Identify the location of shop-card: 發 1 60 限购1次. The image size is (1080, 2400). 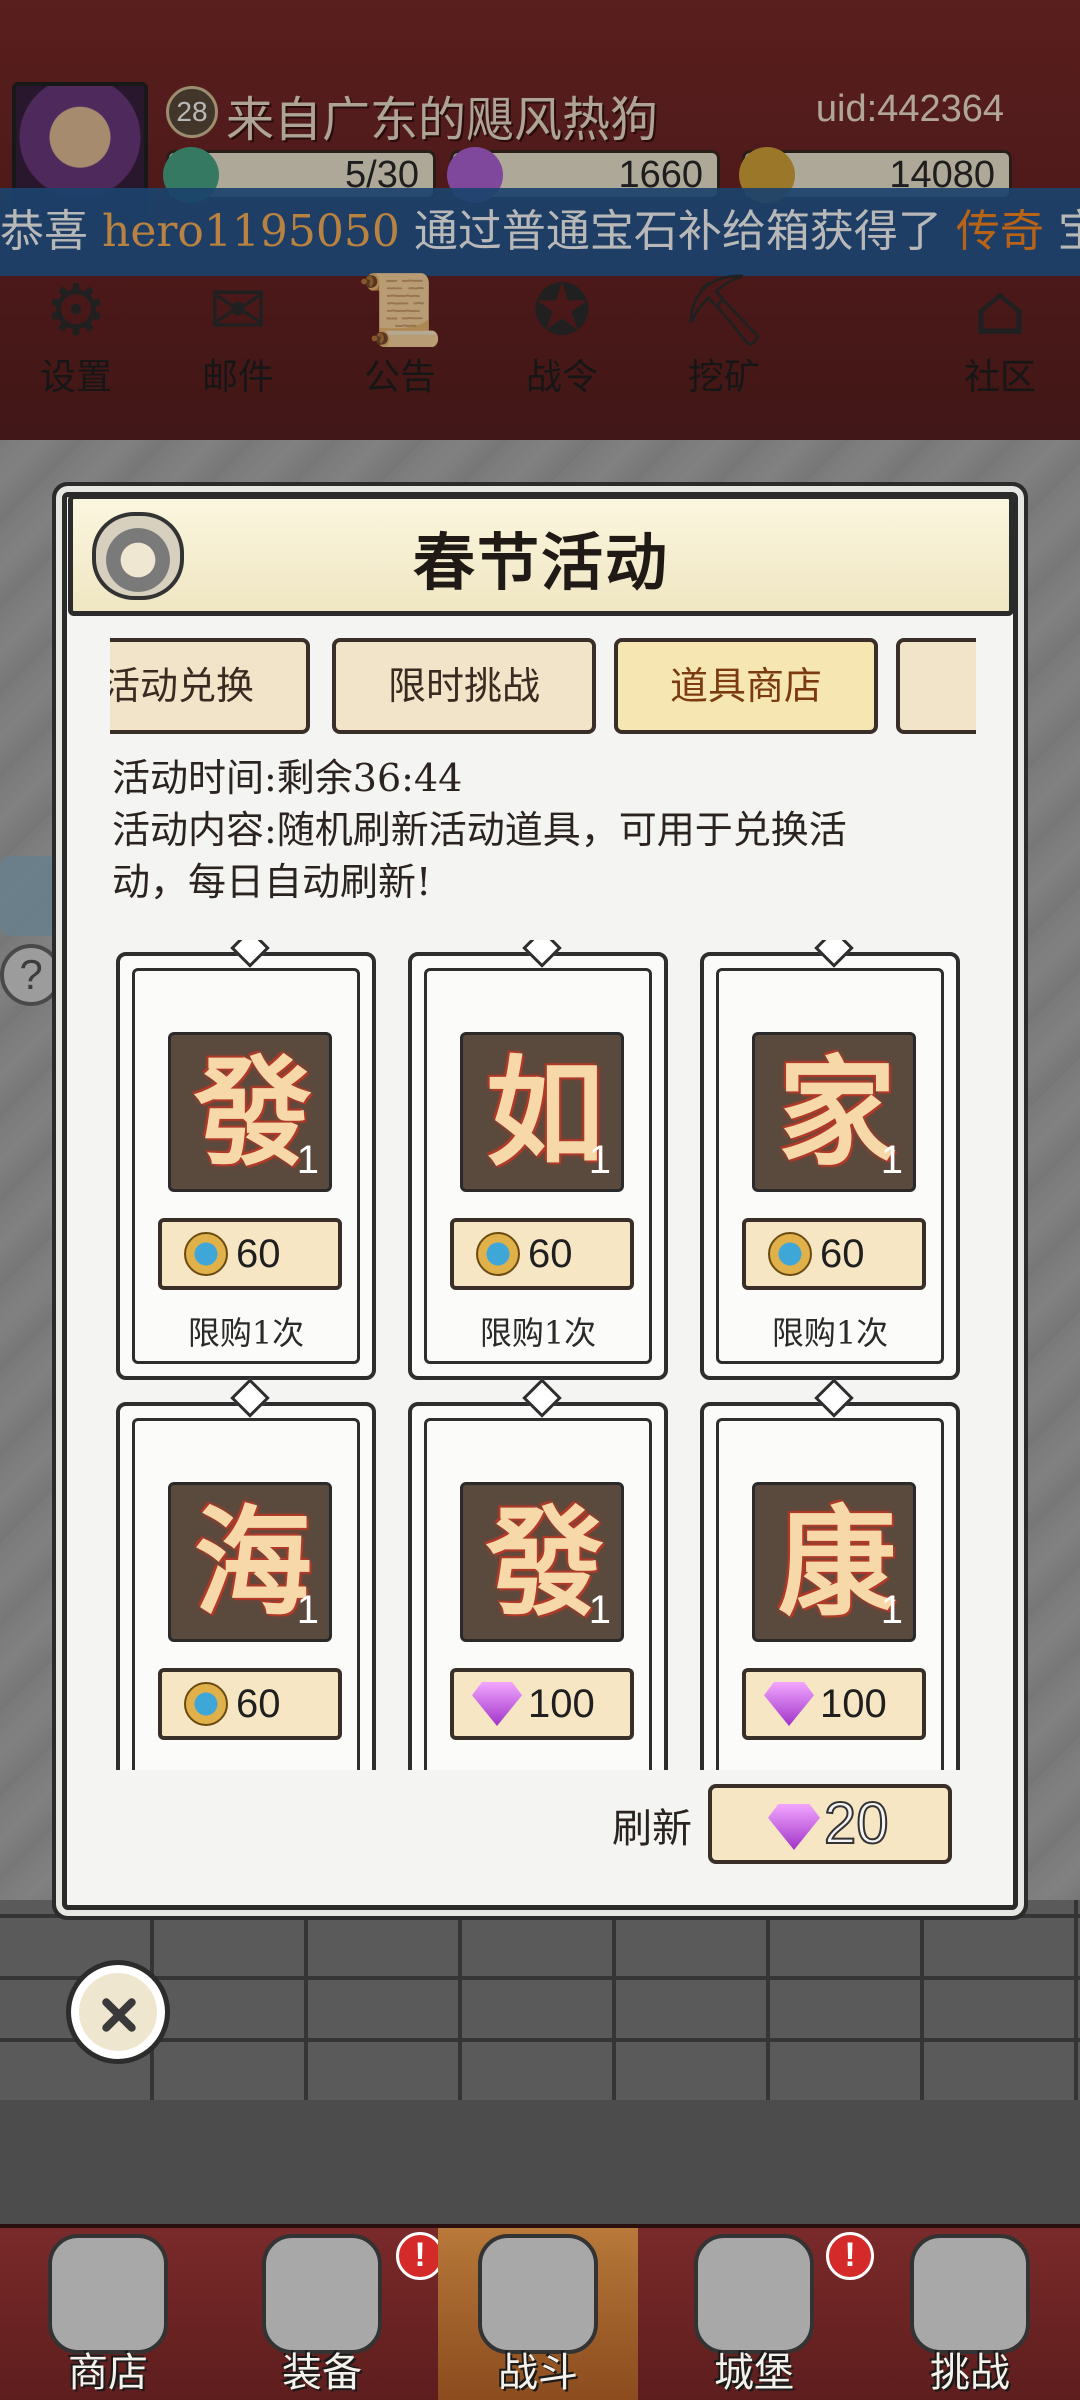
(246, 1160).